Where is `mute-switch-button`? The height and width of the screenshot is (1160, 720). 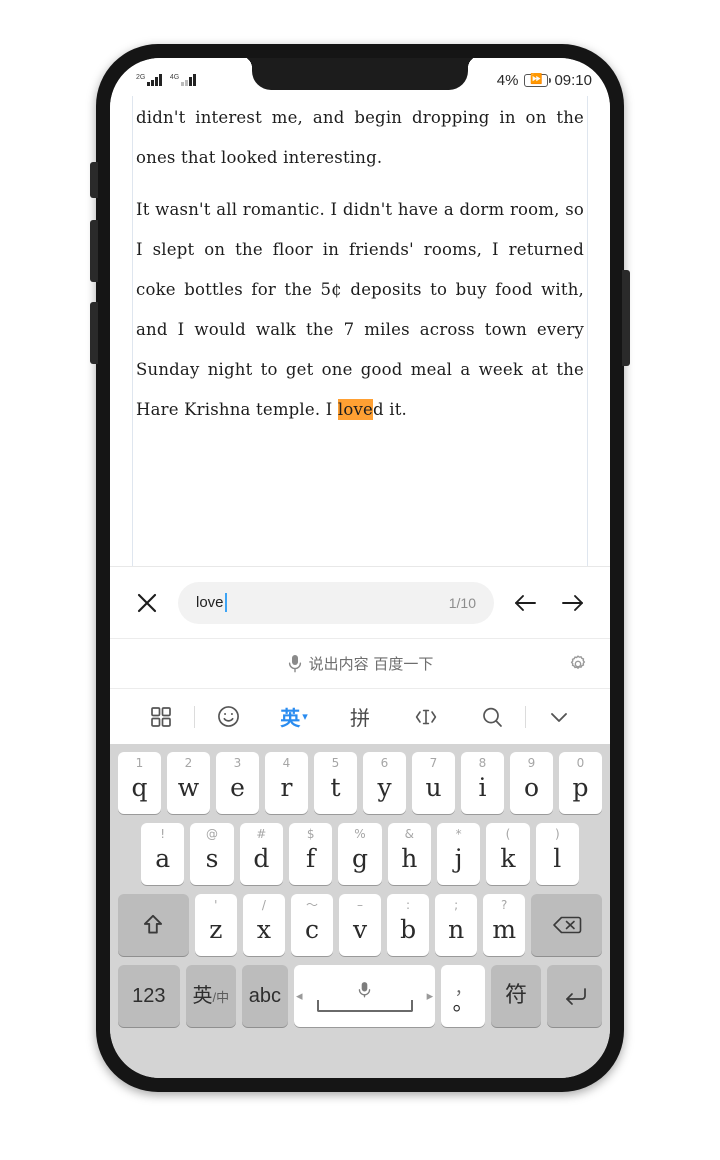 mute-switch-button is located at coordinates (94, 180).